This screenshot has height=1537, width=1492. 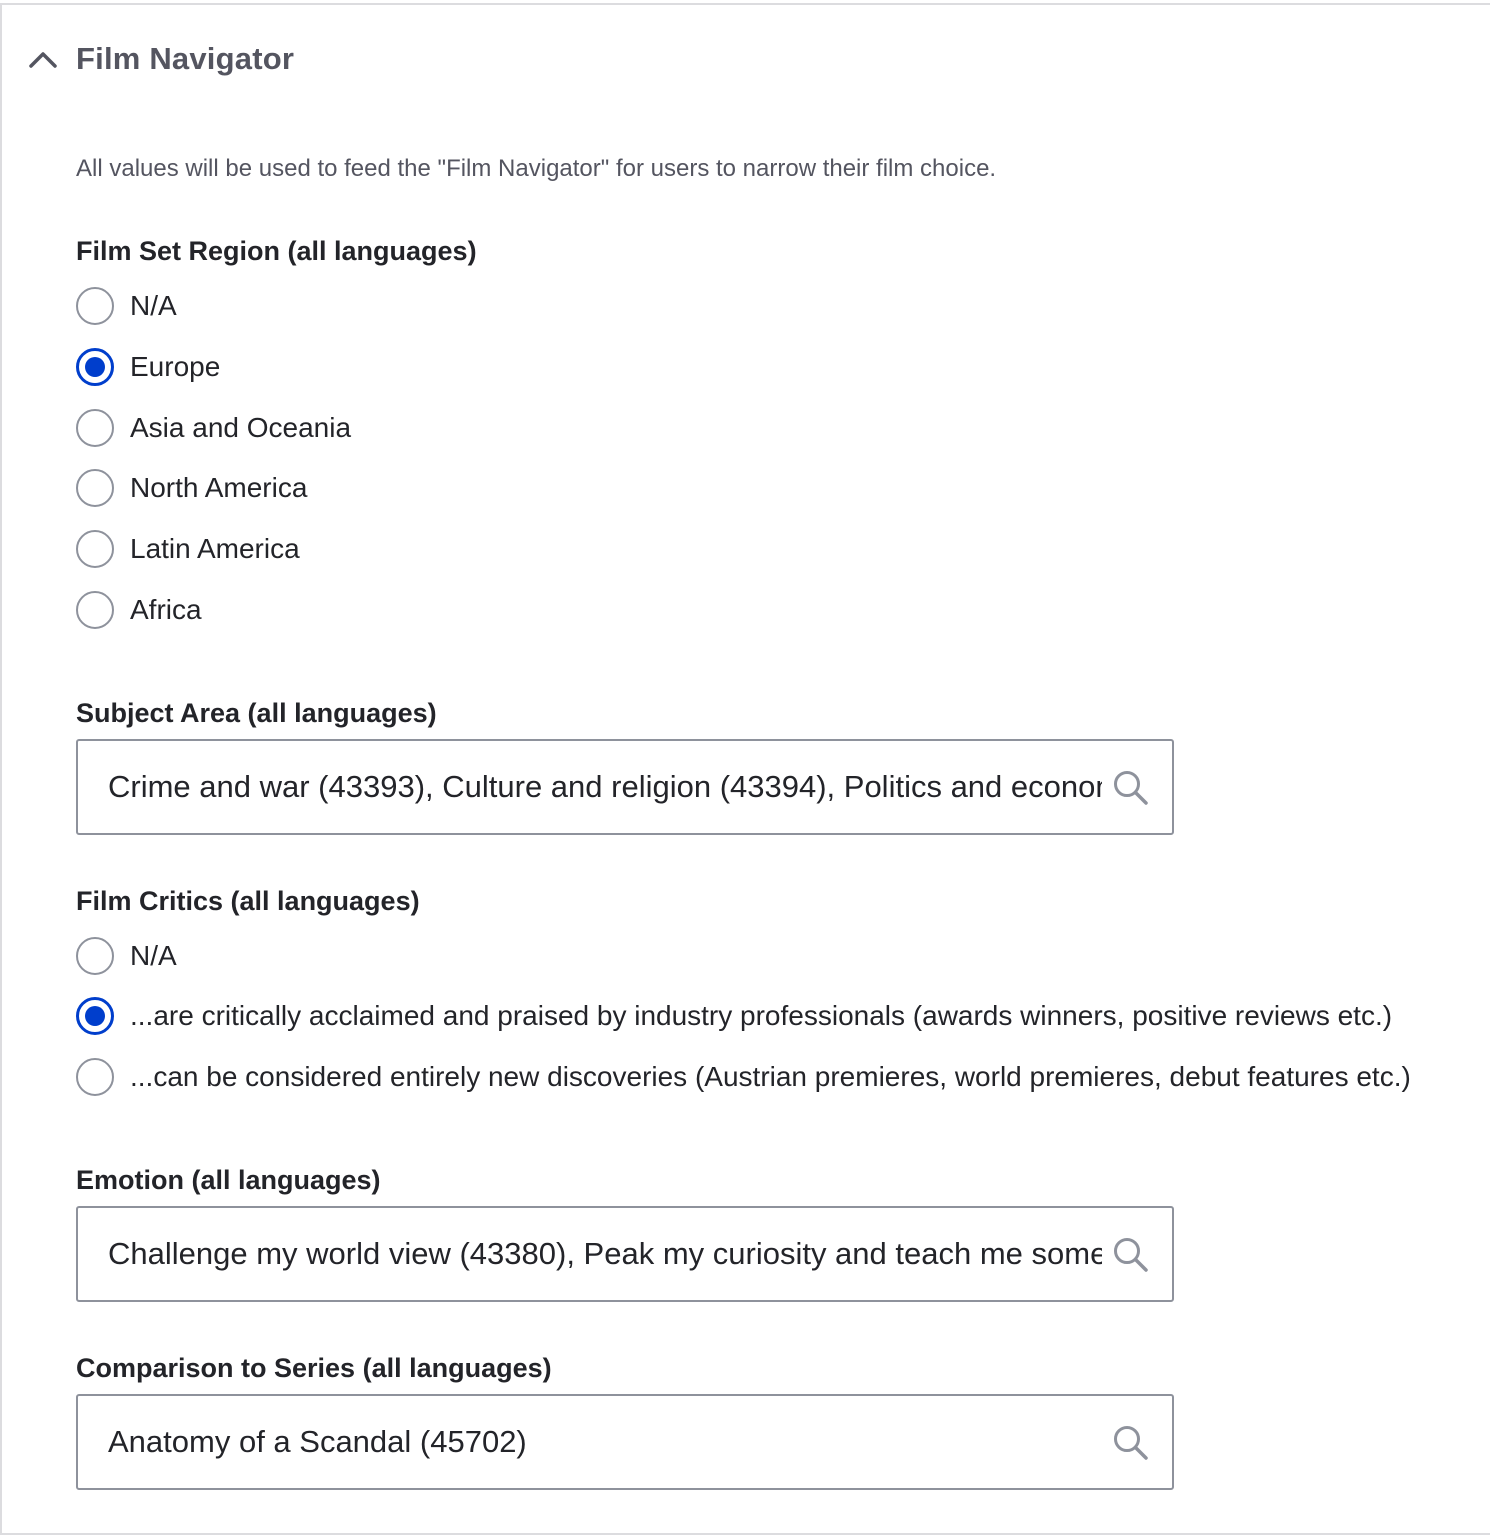 I want to click on subject-area-input, so click(x=605, y=787).